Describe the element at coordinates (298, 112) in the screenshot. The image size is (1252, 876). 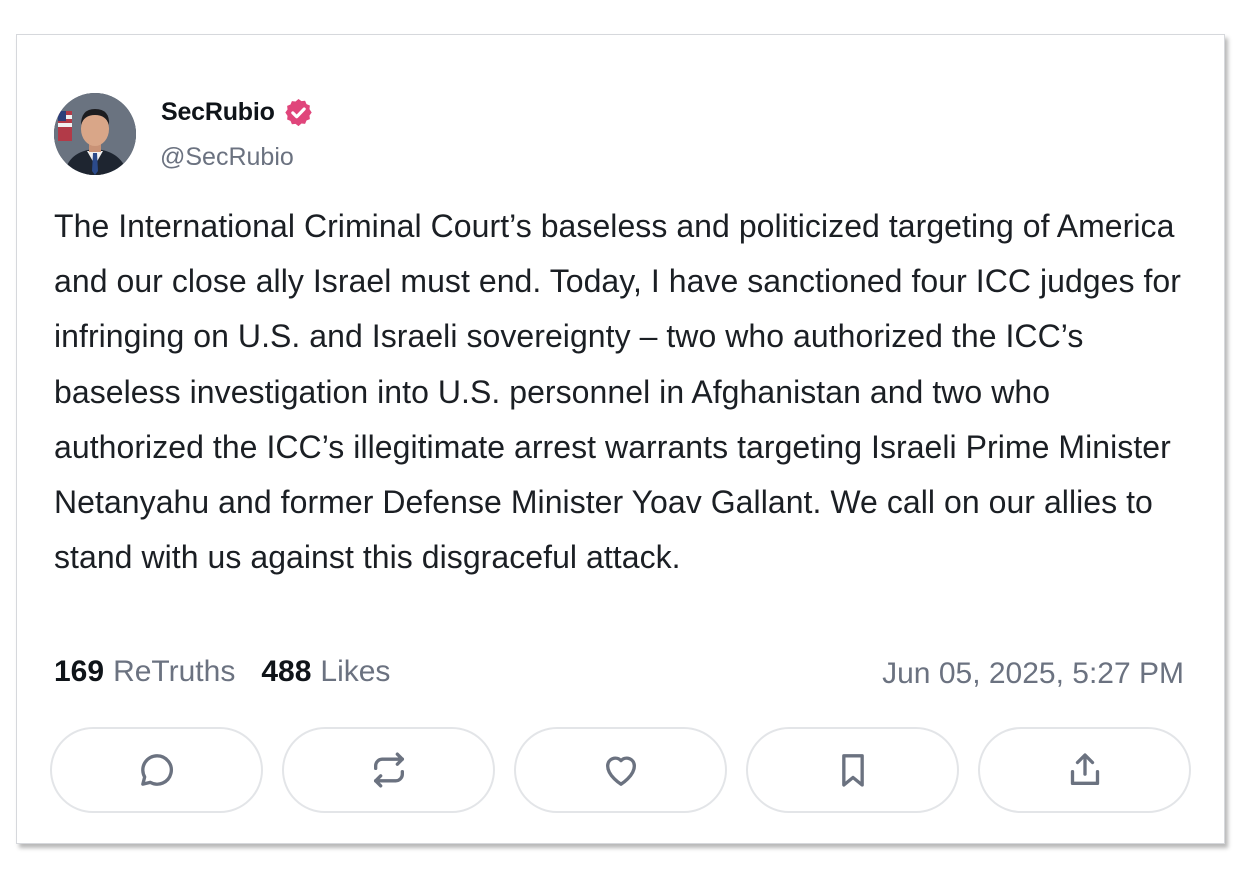
I see `verified-badge-icon` at that location.